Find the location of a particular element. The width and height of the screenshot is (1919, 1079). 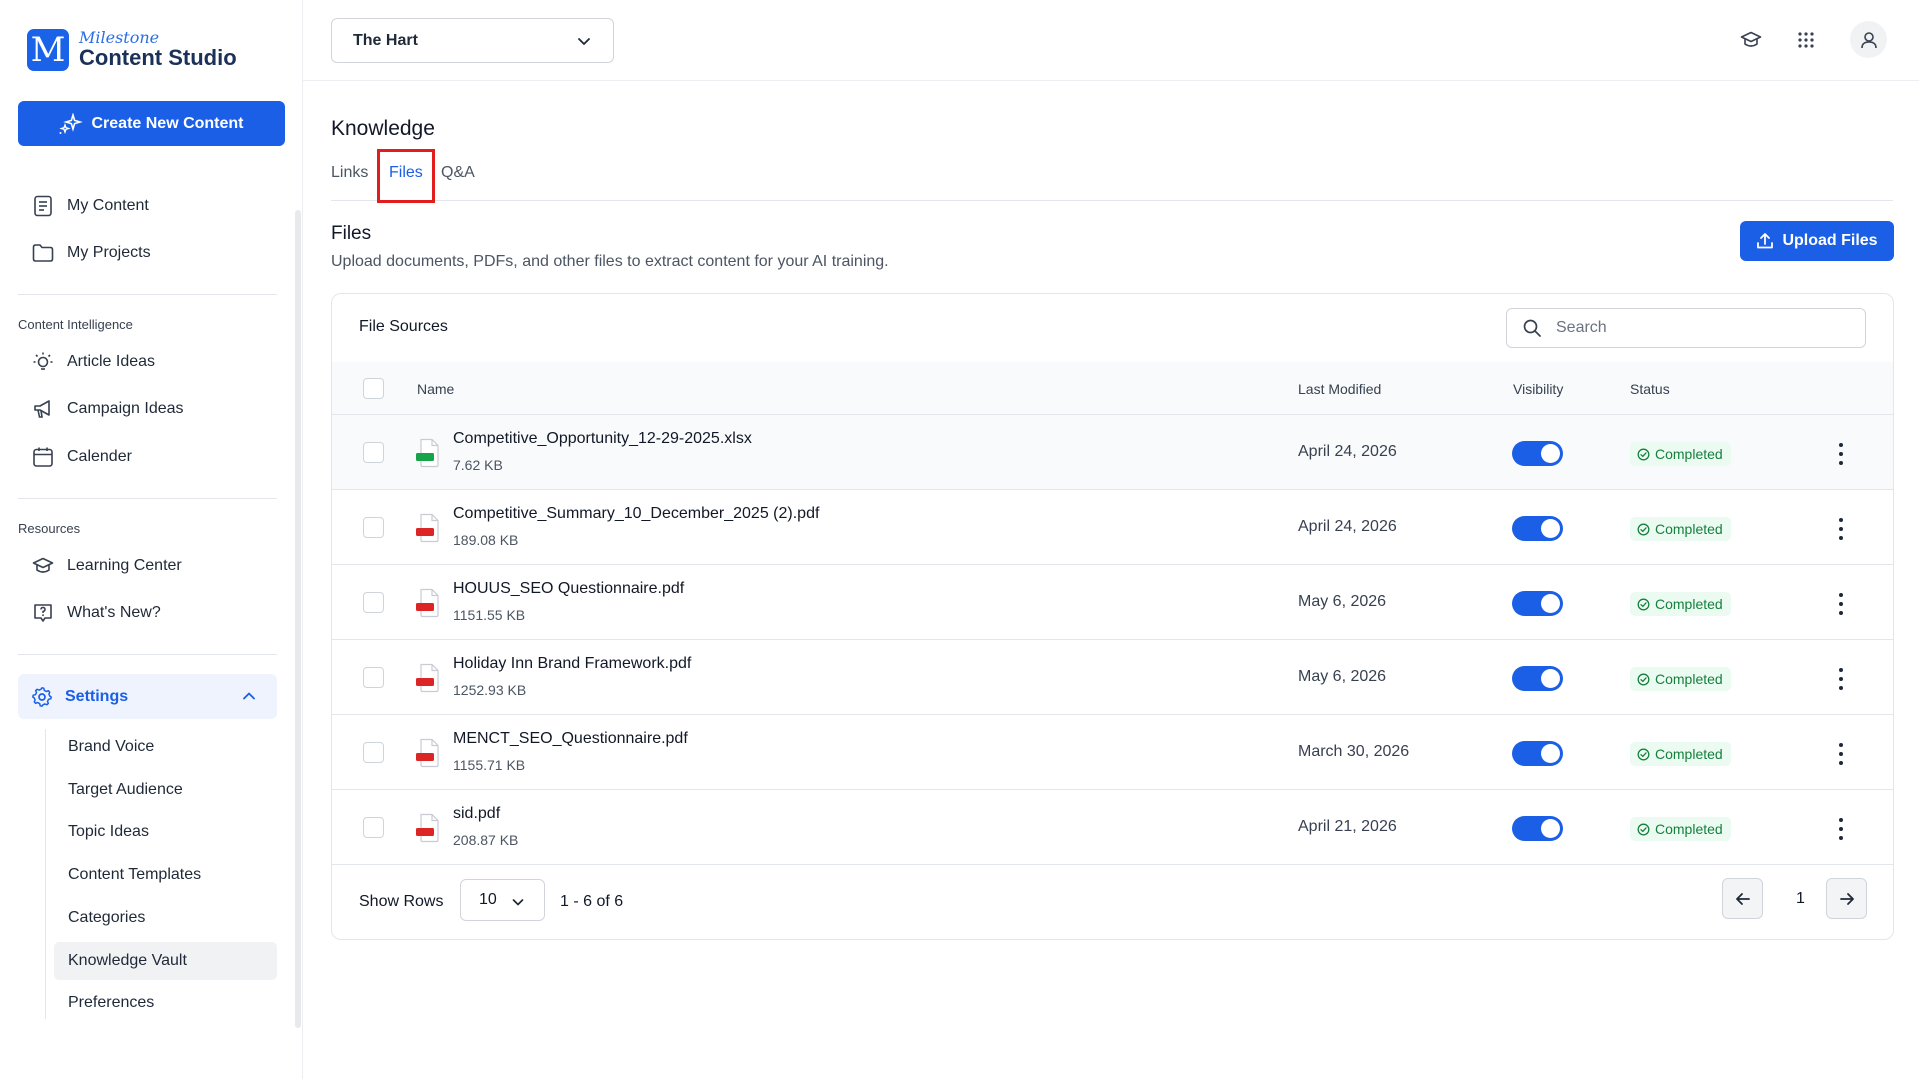

sidebar-item-settings: Settings is located at coordinates (147, 696).